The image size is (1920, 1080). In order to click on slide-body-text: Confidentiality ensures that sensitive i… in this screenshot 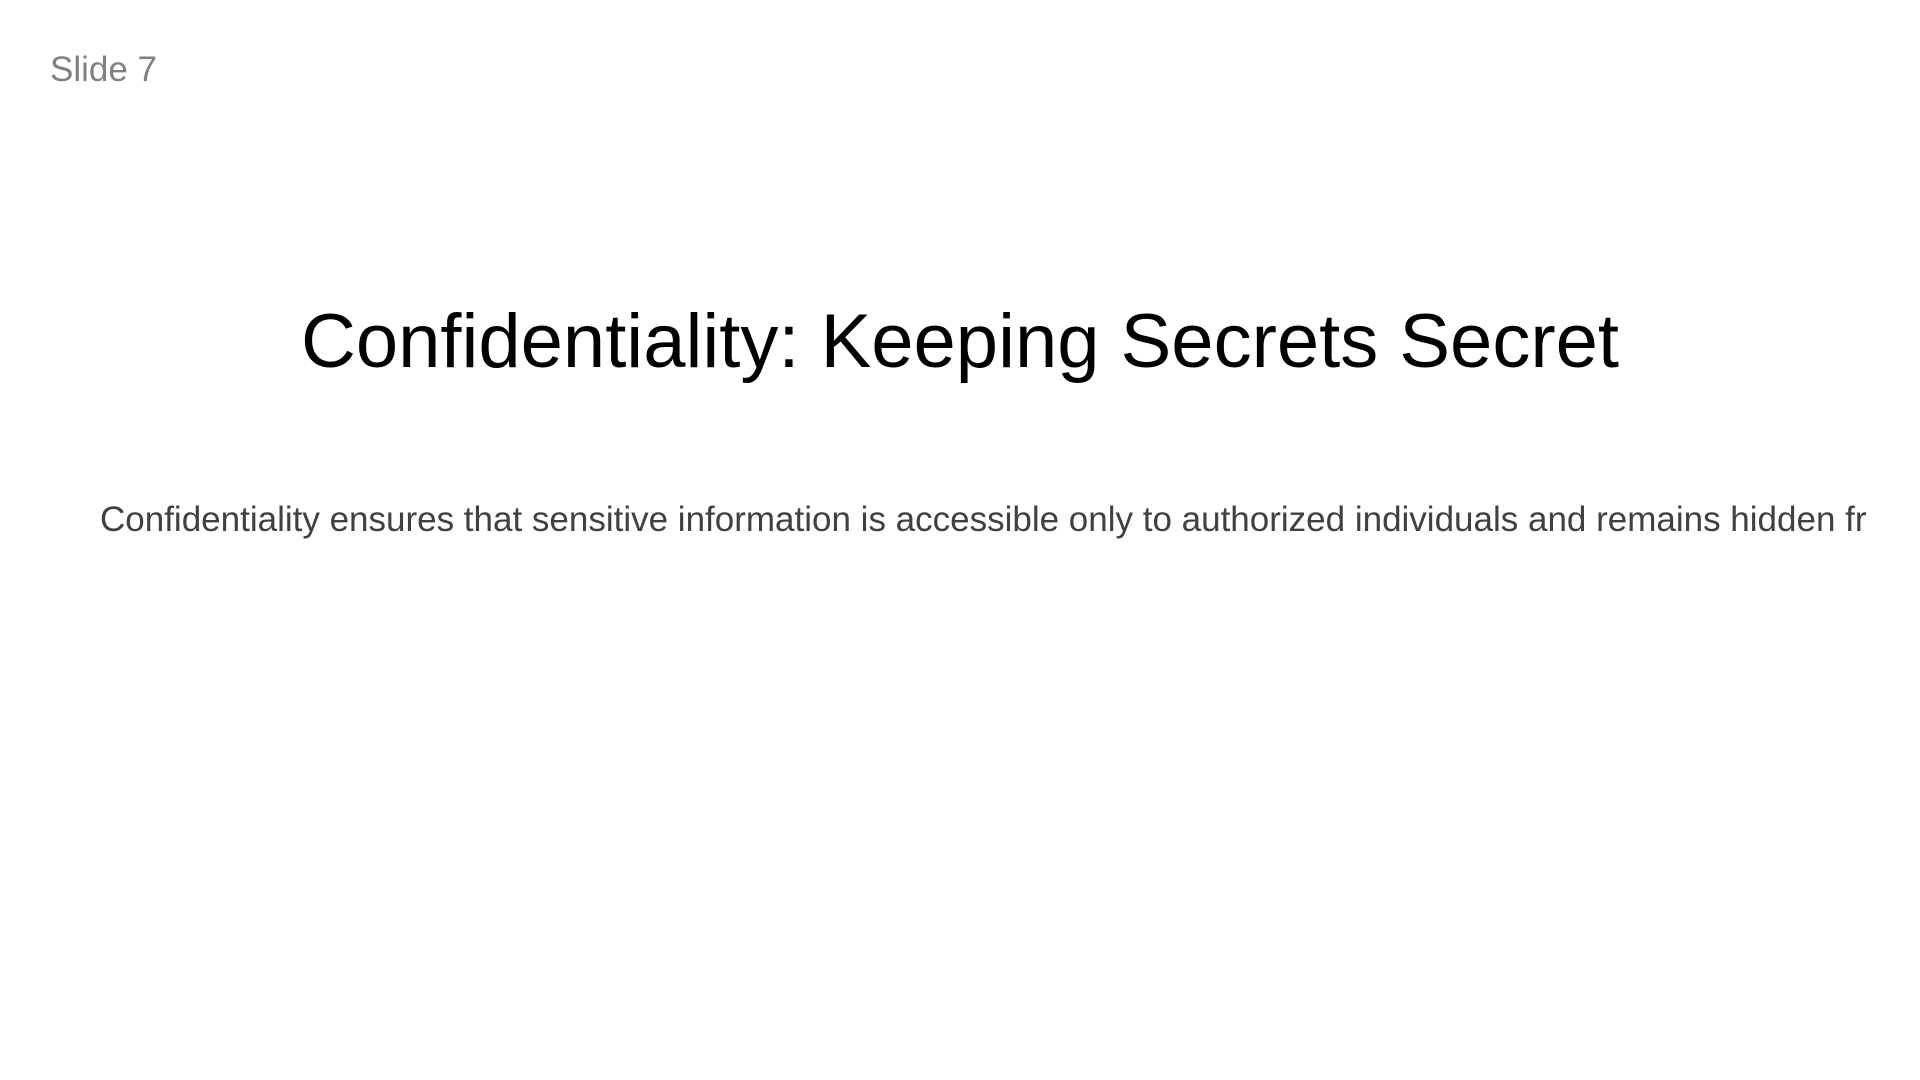, I will do `click(983, 519)`.